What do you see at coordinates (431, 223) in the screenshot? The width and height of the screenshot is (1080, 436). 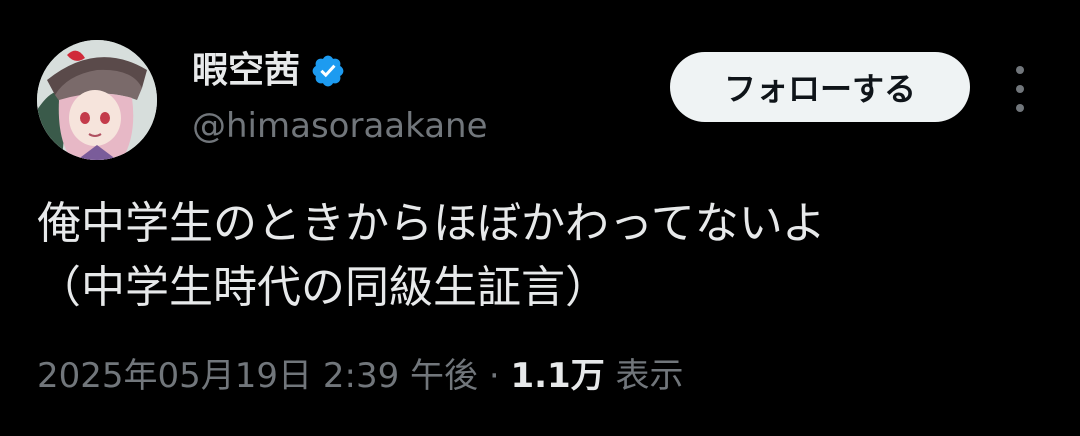 I see `tweet-text-line: 俺中学生のときからほぼかわってないよ` at bounding box center [431, 223].